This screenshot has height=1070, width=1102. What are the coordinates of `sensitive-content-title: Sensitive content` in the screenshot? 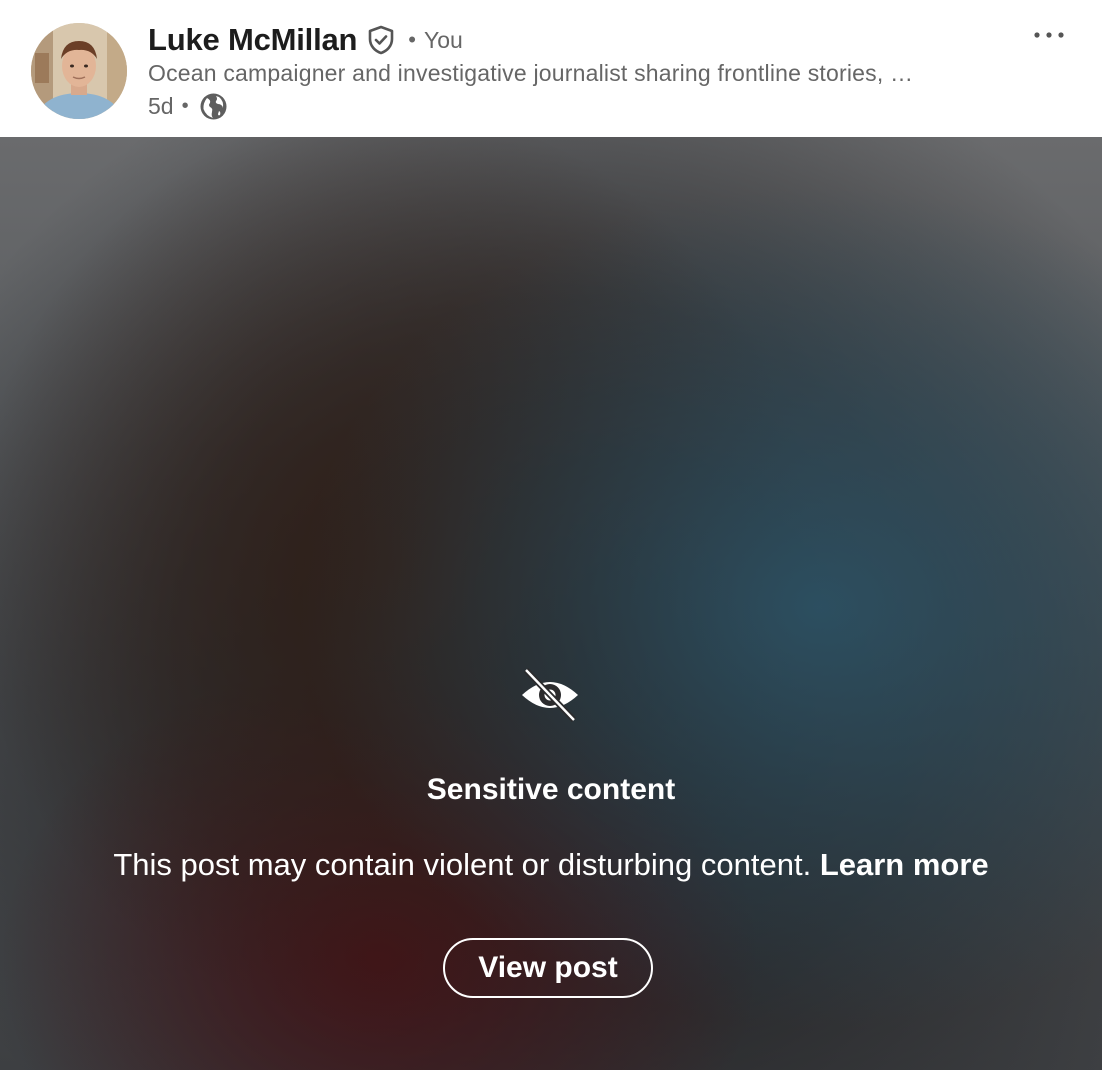 It's located at (551, 789).